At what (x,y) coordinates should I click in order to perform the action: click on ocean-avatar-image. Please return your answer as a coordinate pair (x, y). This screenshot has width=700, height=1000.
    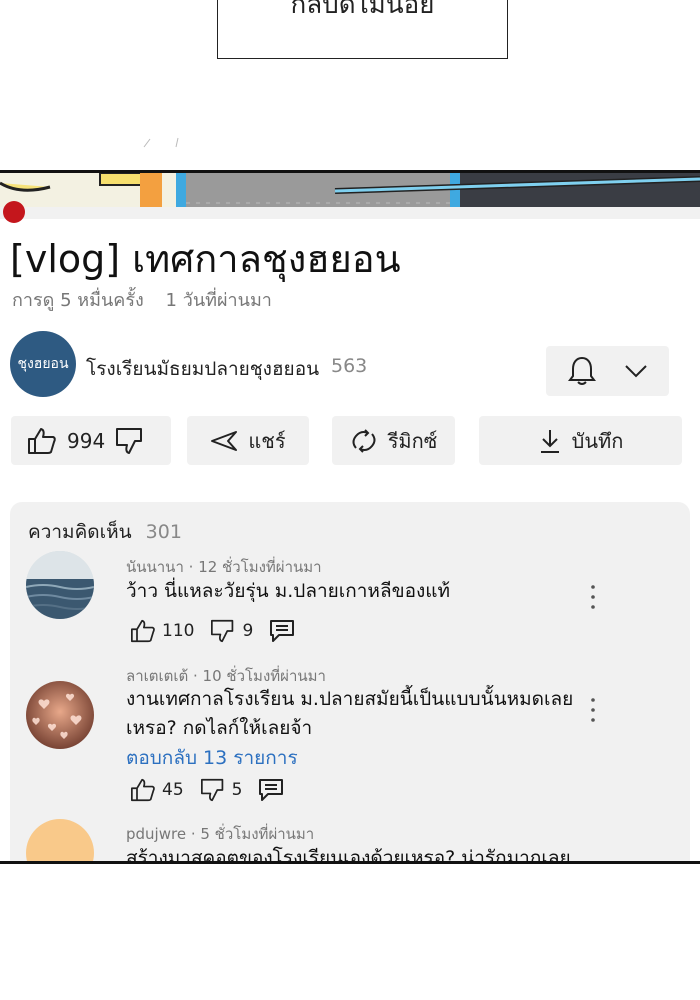
    Looking at the image, I should click on (60, 585).